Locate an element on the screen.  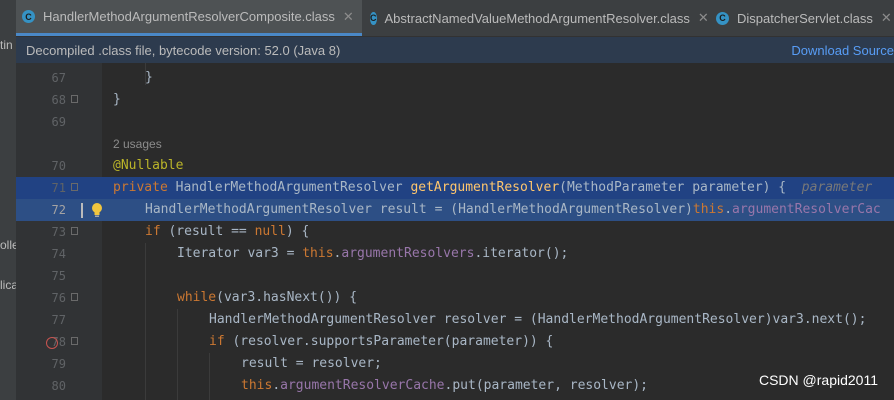
tab-label: DispatcherServlet.class is located at coordinates (805, 18).